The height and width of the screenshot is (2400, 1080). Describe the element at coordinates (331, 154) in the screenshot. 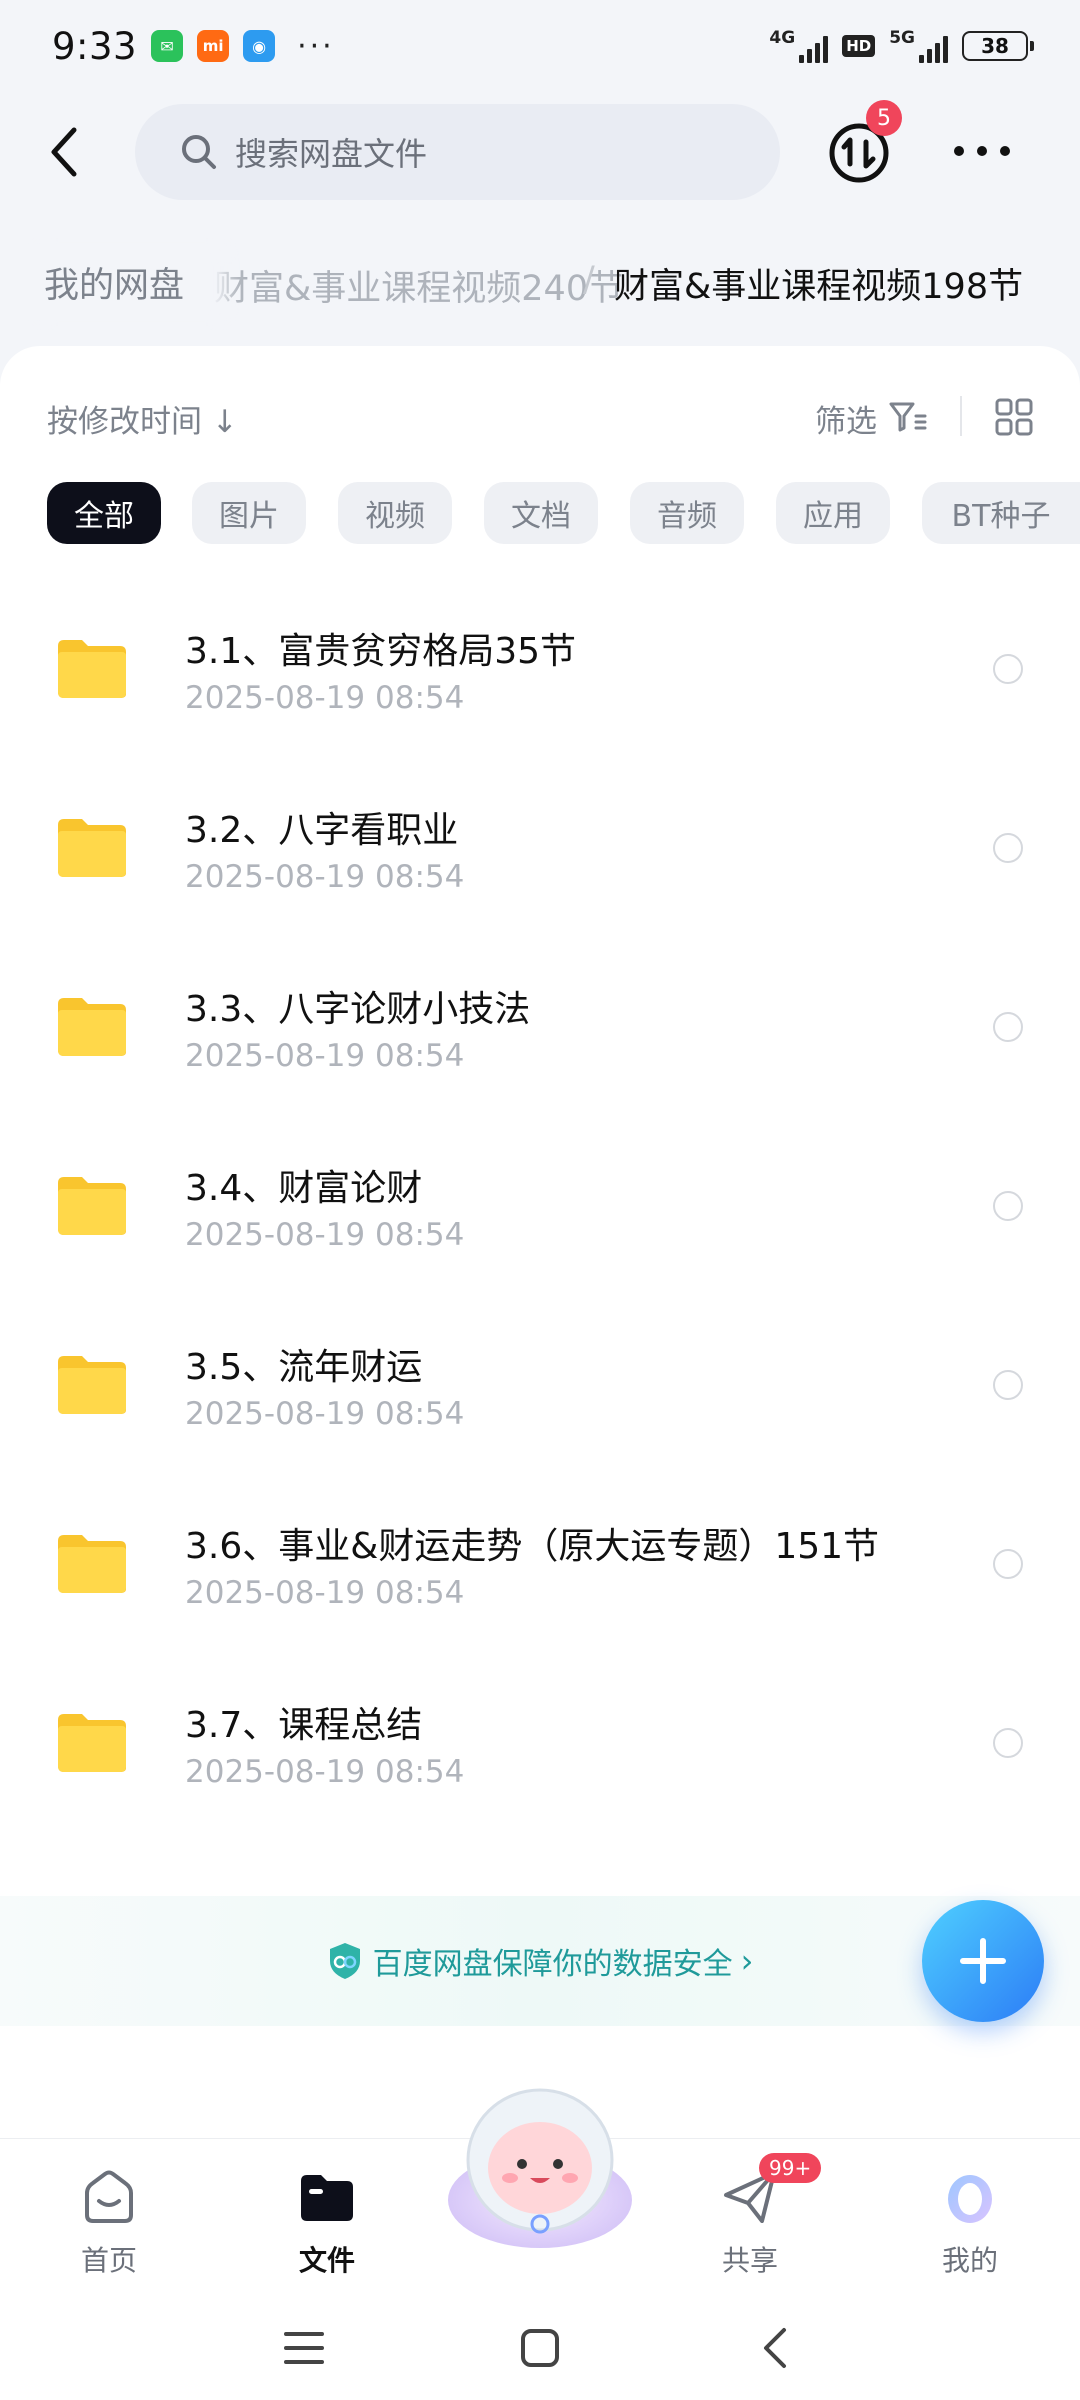

I see `search-placeholder: 搜索网盘文件` at that location.